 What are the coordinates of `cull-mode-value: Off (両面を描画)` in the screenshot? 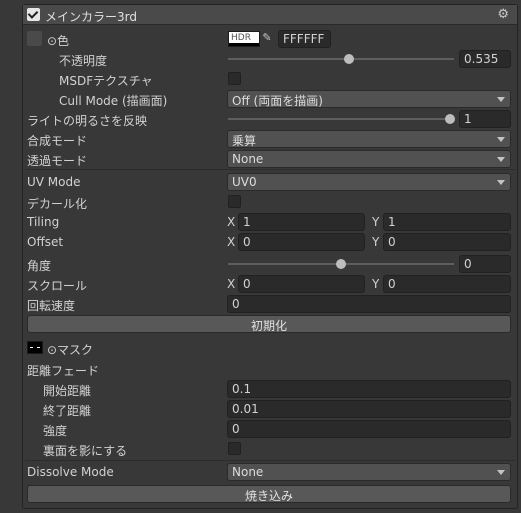 It's located at (277, 101).